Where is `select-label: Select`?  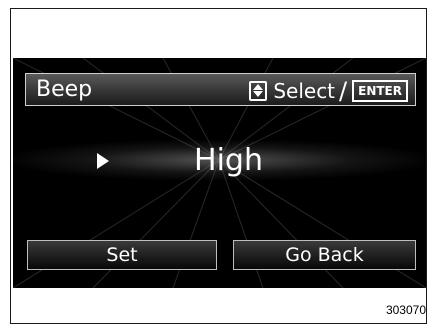 select-label: Select is located at coordinates (304, 90).